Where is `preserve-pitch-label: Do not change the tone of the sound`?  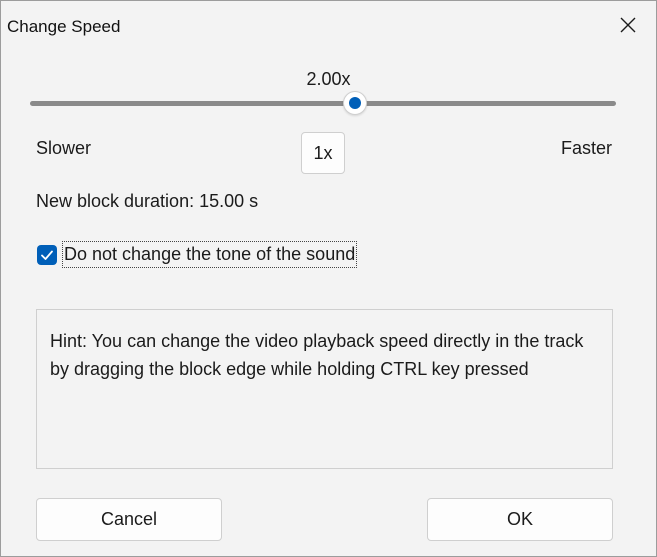 preserve-pitch-label: Do not change the tone of the sound is located at coordinates (210, 254).